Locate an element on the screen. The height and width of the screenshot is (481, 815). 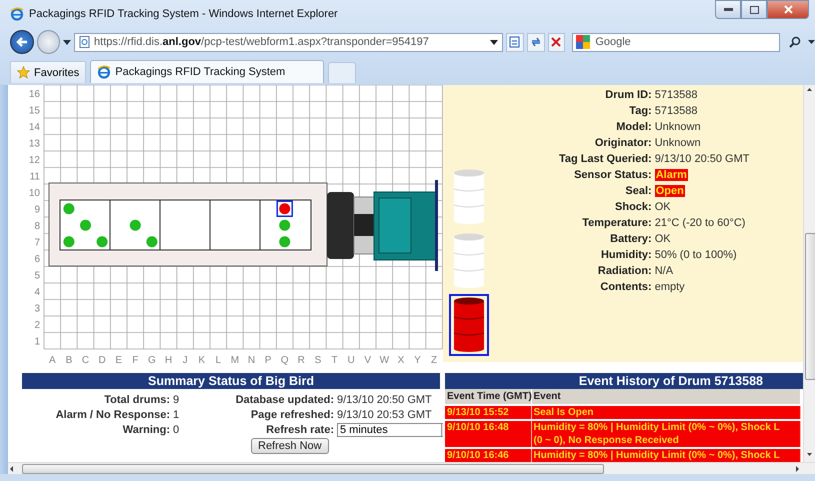
column-header: Event Time (GMT) is located at coordinates (488, 397).